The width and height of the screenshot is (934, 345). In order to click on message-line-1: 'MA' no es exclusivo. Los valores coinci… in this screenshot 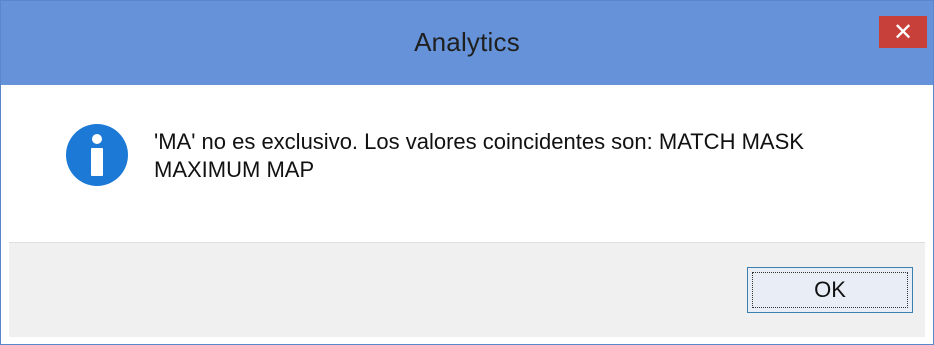, I will do `click(479, 141)`.